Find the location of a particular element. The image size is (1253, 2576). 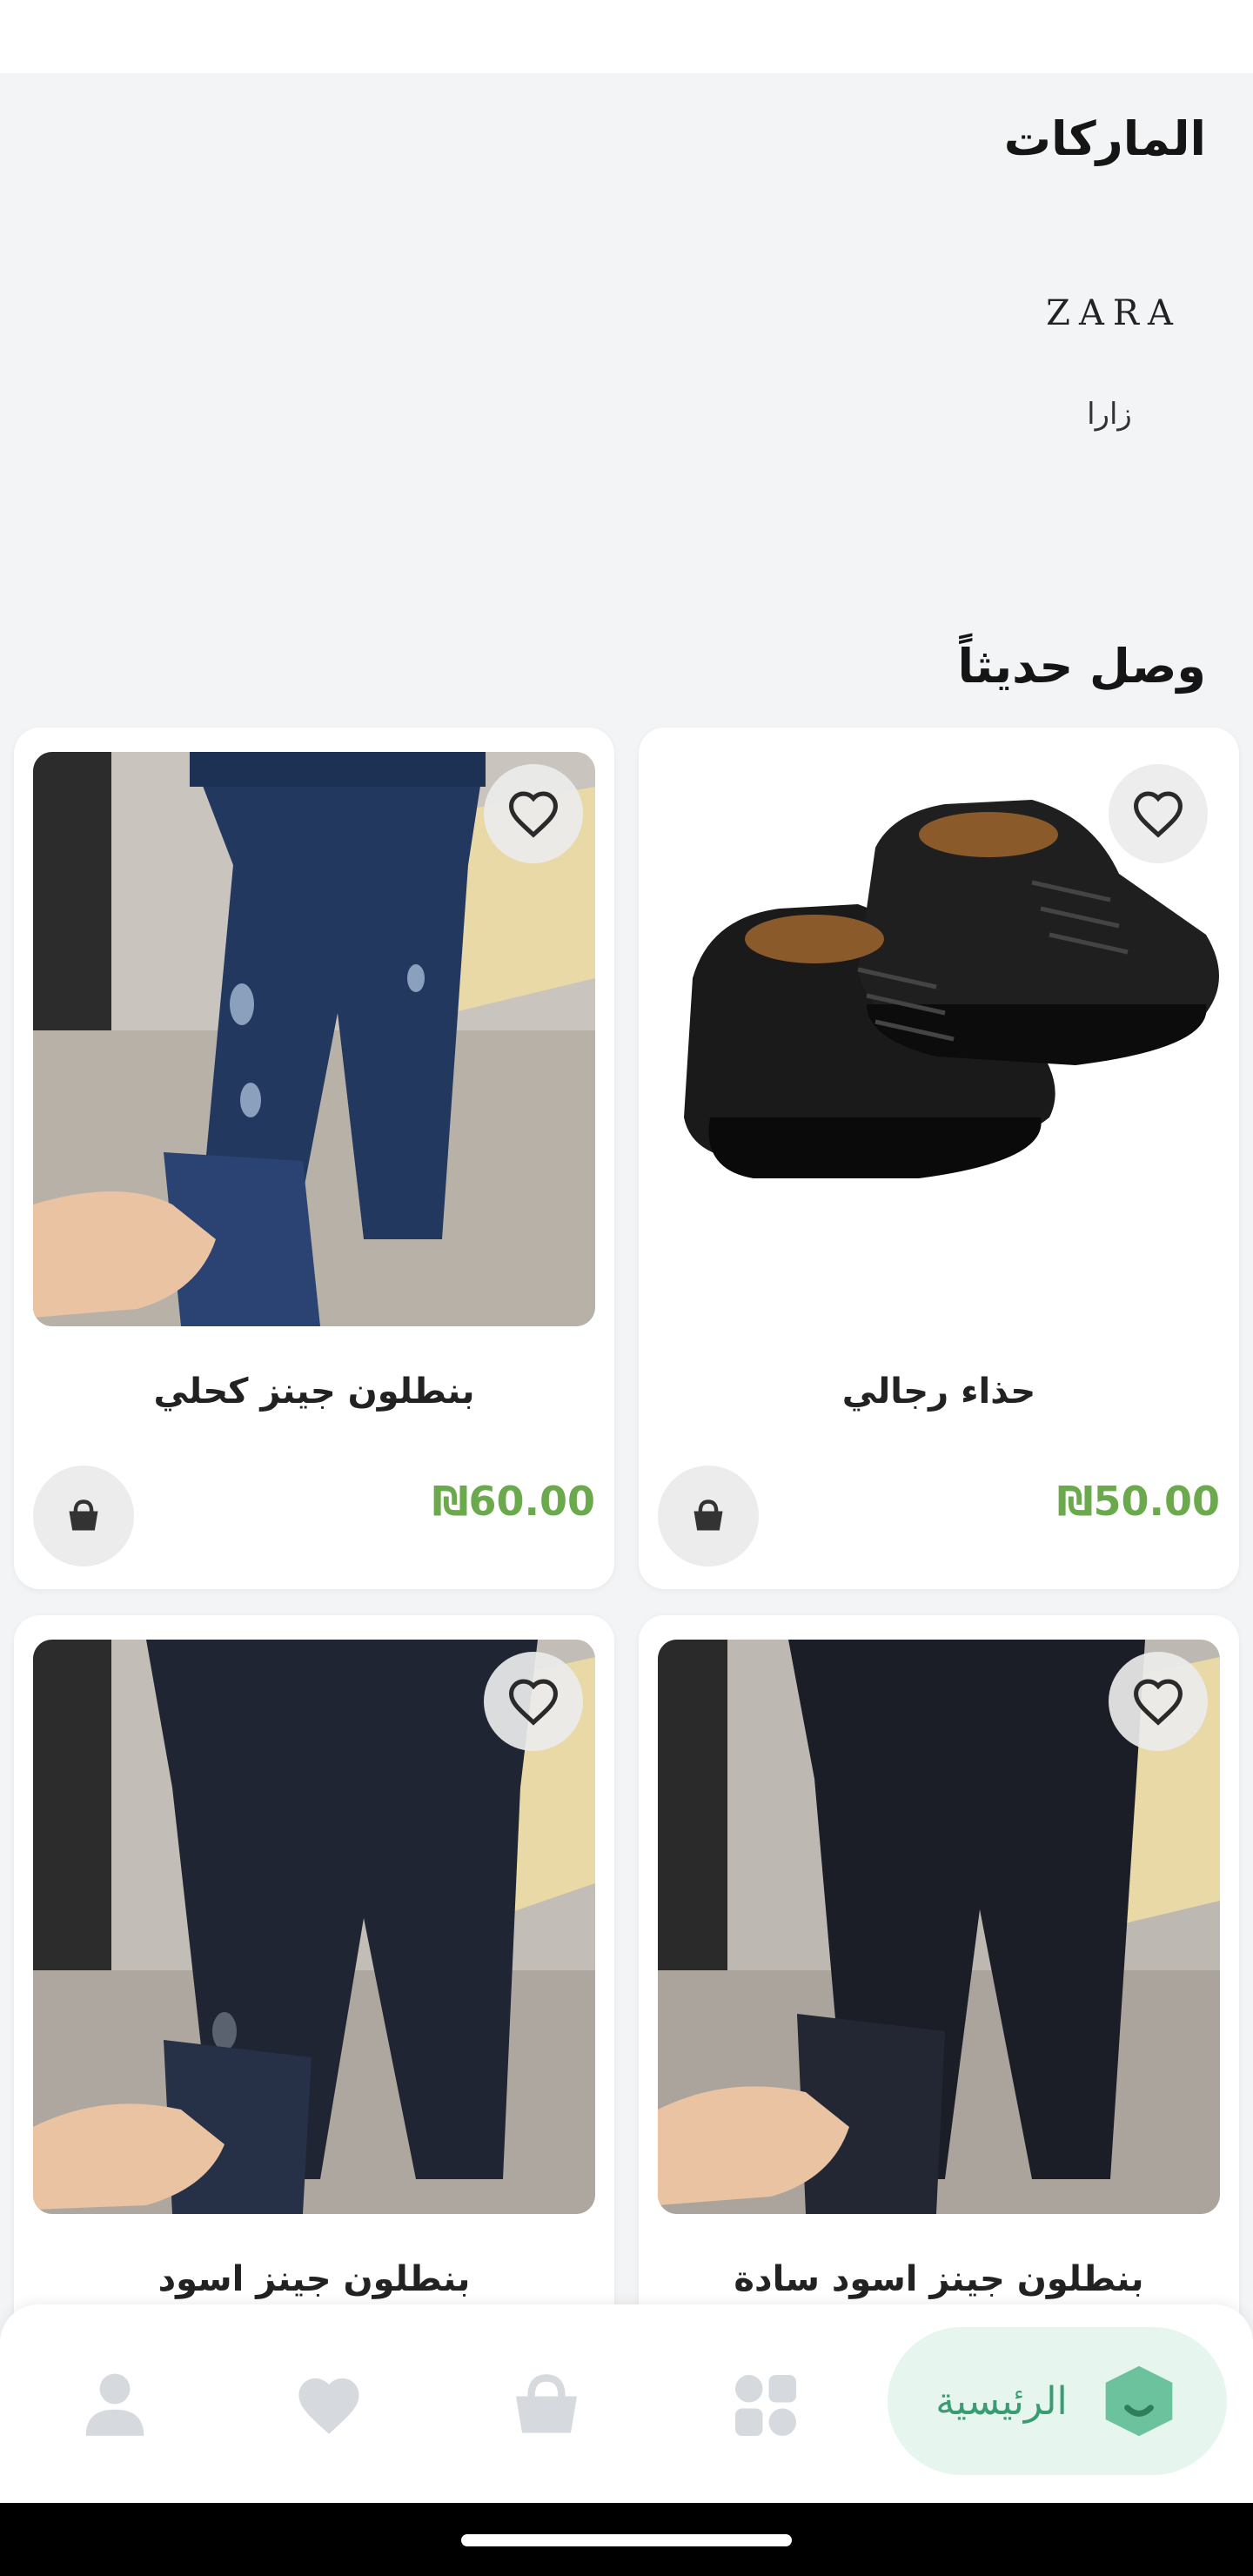

nav-home-tab: الرئيسية is located at coordinates (1057, 2401).